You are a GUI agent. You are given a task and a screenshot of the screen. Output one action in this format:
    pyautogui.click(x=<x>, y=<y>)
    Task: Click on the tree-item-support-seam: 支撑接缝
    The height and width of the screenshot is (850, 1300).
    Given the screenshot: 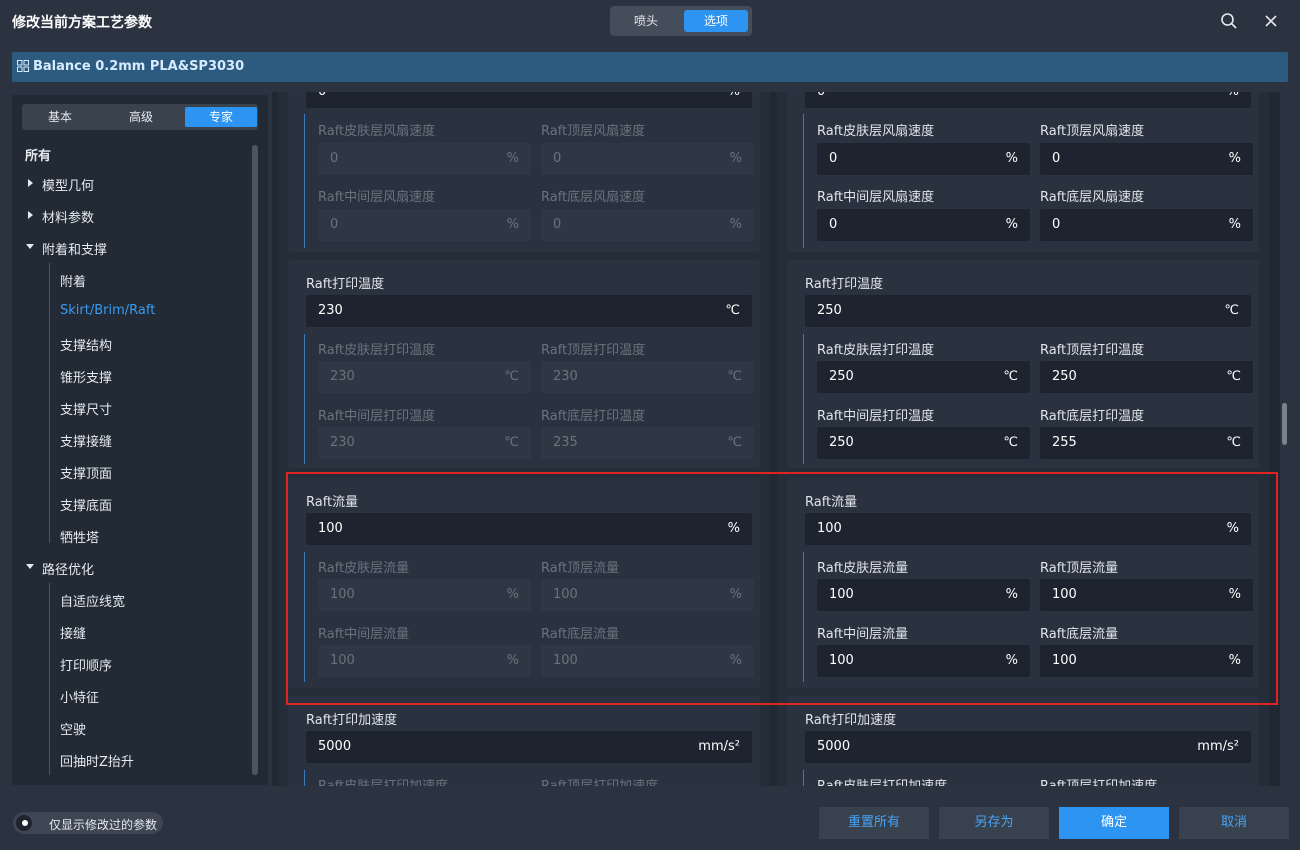 What is the action you would take?
    pyautogui.click(x=86, y=440)
    